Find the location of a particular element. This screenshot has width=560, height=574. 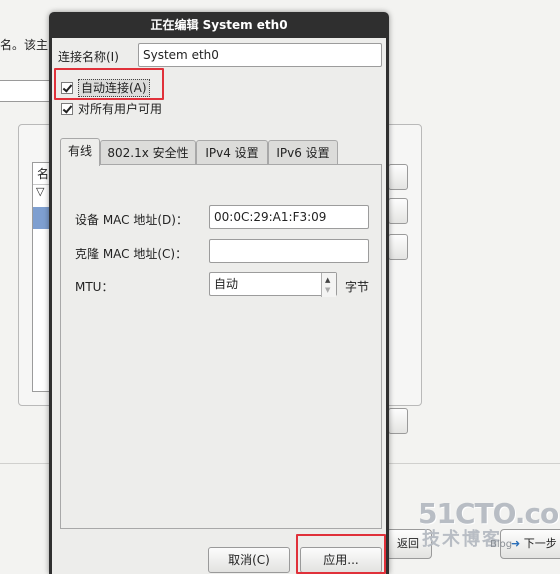

tab-ipv4-settings: IPv4 设置 is located at coordinates (232, 152).